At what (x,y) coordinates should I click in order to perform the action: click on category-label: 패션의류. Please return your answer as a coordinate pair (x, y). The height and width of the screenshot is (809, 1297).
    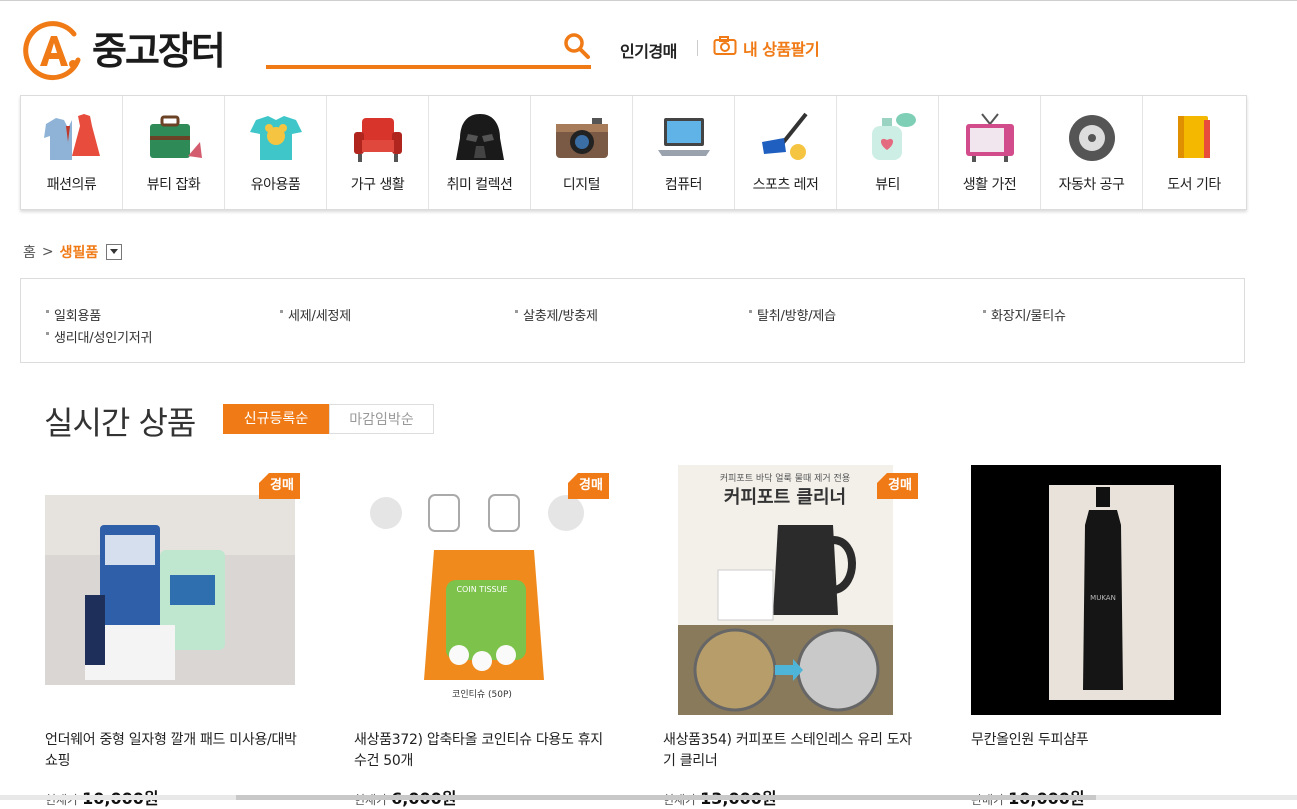
    Looking at the image, I should click on (71, 185).